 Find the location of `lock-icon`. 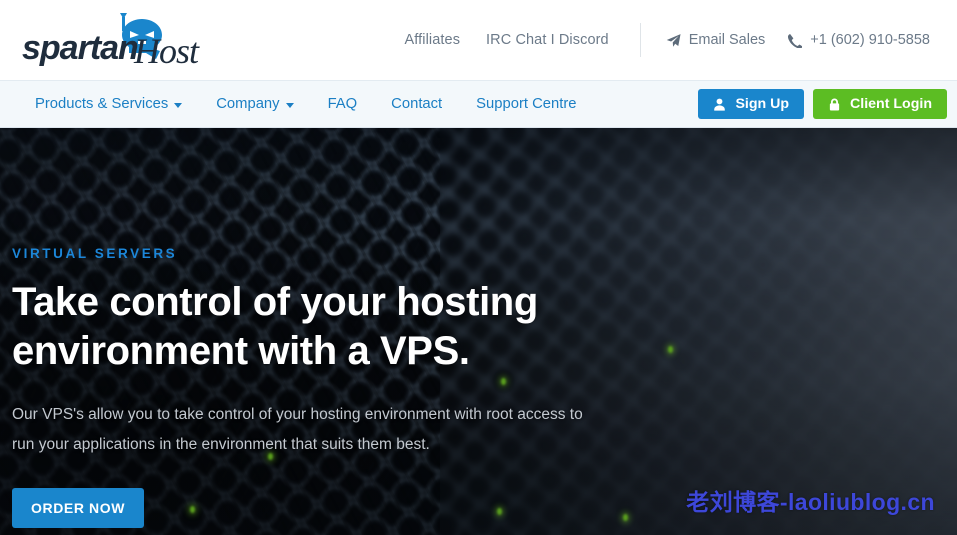

lock-icon is located at coordinates (834, 104).